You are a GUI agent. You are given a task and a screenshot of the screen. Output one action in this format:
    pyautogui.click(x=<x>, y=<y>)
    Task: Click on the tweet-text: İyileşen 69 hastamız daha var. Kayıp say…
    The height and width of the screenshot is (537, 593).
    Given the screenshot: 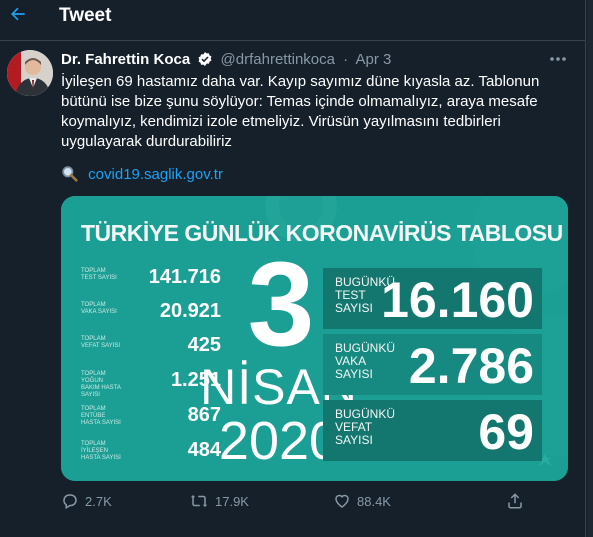 What is the action you would take?
    pyautogui.click(x=300, y=111)
    